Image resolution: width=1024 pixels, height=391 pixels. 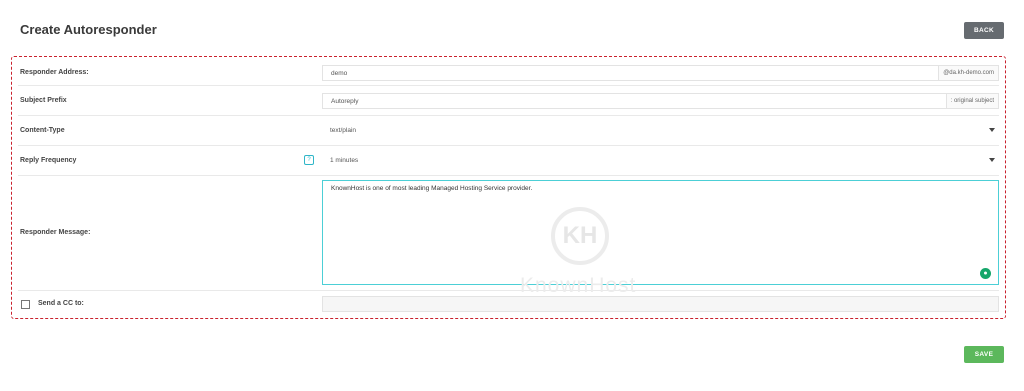 What do you see at coordinates (968, 73) in the screenshot?
I see `responder-domain-suffix: @da.kh-demo.com` at bounding box center [968, 73].